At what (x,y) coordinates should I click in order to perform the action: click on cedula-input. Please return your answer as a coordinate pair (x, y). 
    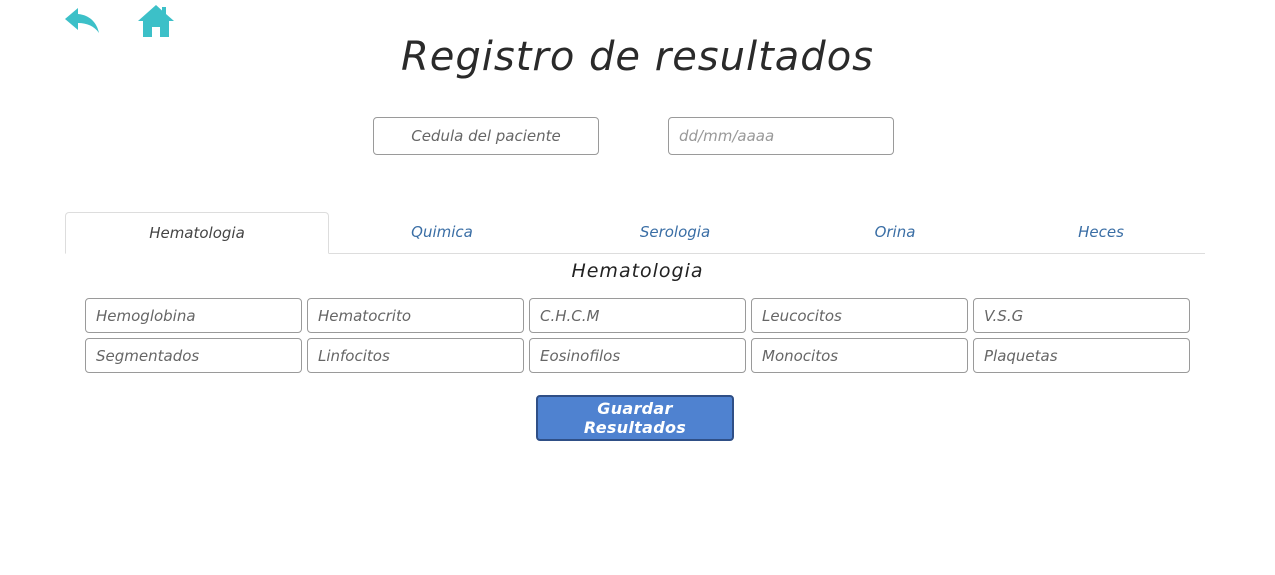
    Looking at the image, I should click on (486, 136).